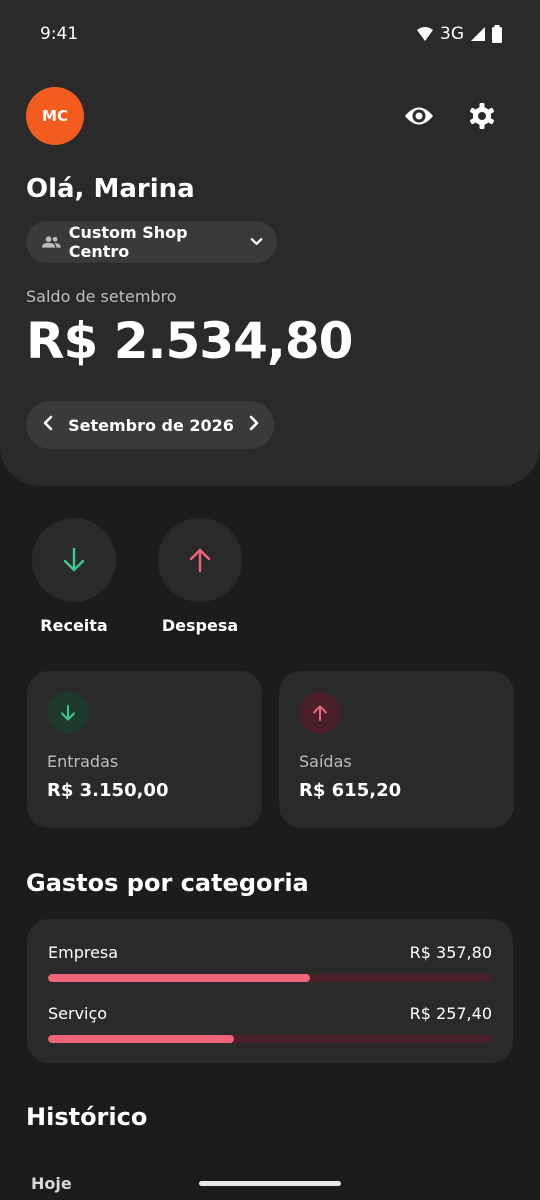 The width and height of the screenshot is (540, 1200). I want to click on expense-summary-card: Saídas R$ 615,20, so click(396, 749).